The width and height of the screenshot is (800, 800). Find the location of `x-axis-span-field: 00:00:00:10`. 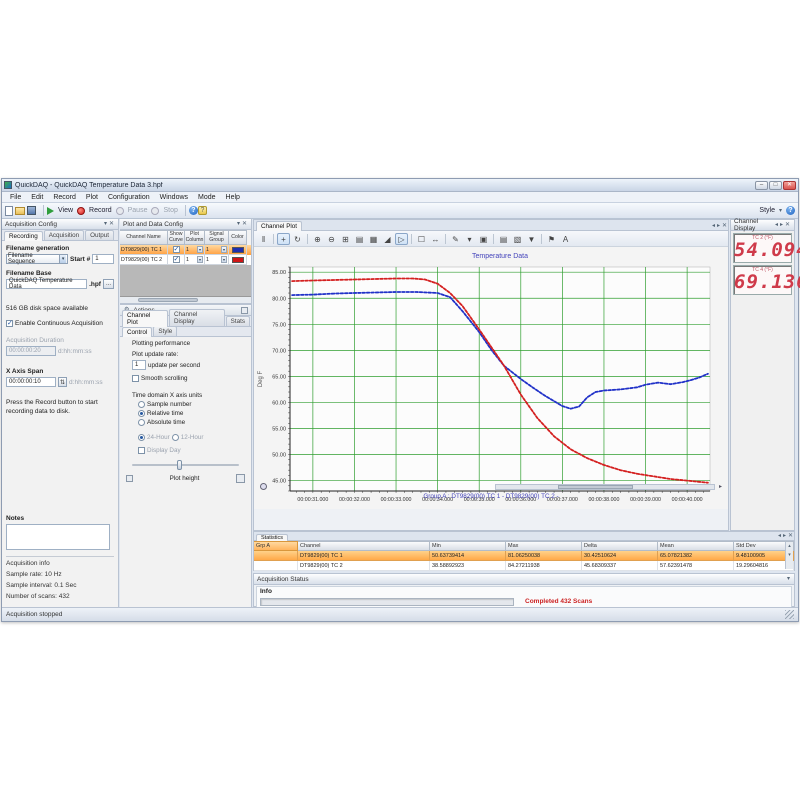

x-axis-span-field: 00:00:00:10 is located at coordinates (31, 382).